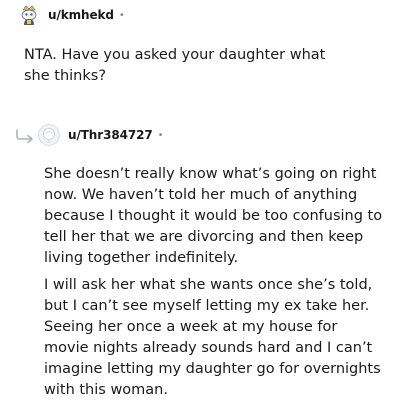  I want to click on reply-arrow-icon, so click(24, 136).